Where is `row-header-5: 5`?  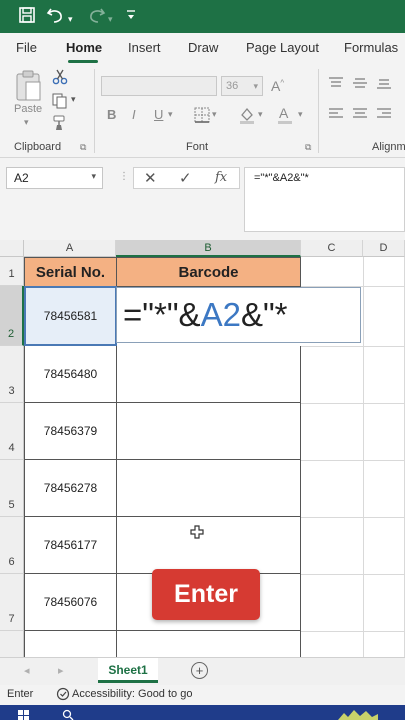
row-header-5: 5 is located at coordinates (12, 488).